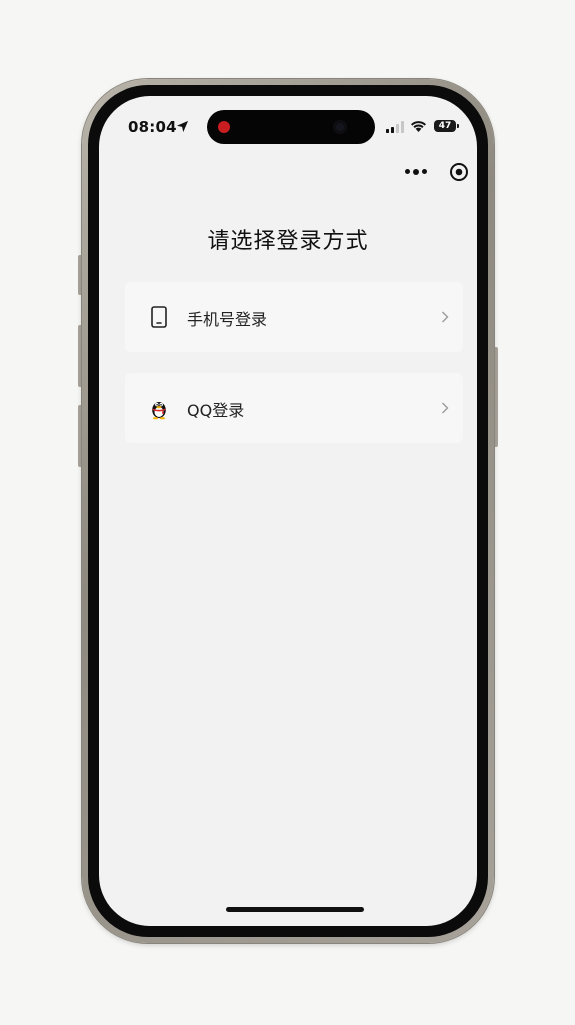 The image size is (575, 1025). Describe the element at coordinates (295, 909) in the screenshot. I see `home-indicator` at that location.